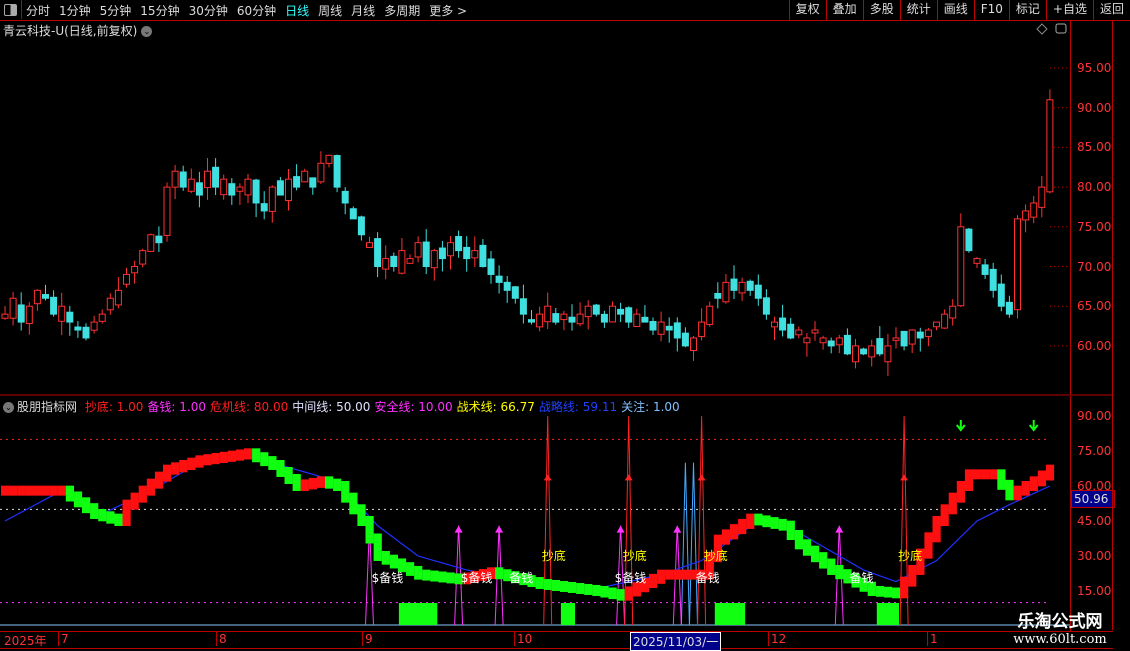 Image resolution: width=1130 pixels, height=651 pixels. I want to click on indicator-tick: 30.00, so click(1094, 555).